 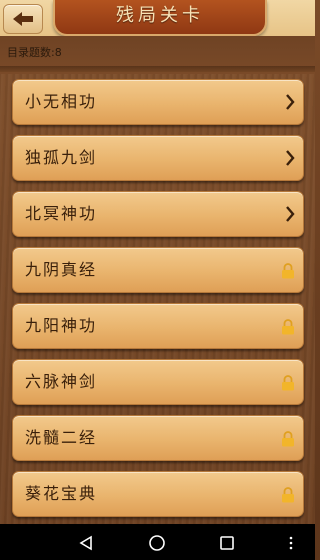 I want to click on level-label: 葵花宝典, so click(x=61, y=493).